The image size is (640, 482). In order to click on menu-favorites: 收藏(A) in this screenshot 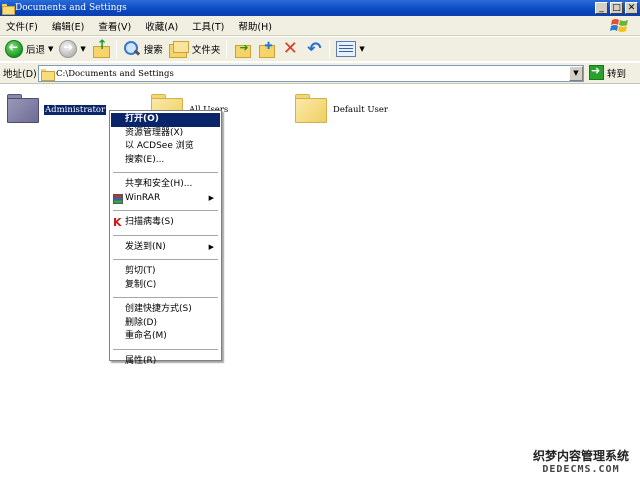, I will do `click(162, 26)`.